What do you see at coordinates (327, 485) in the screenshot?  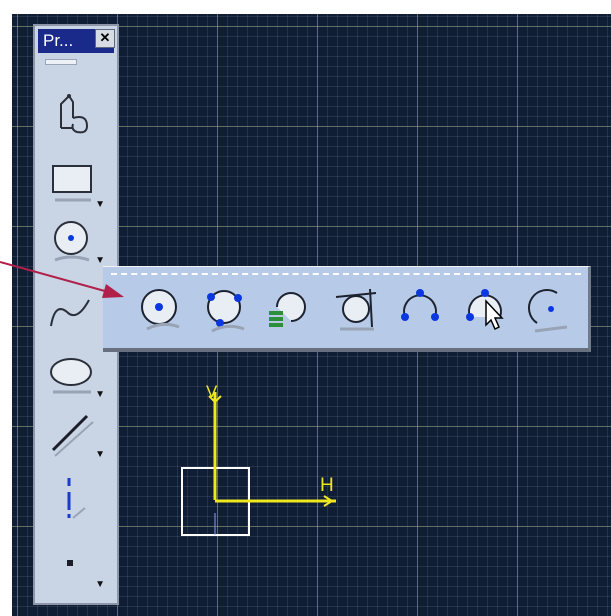 I see `horizontal-axis-label: H` at bounding box center [327, 485].